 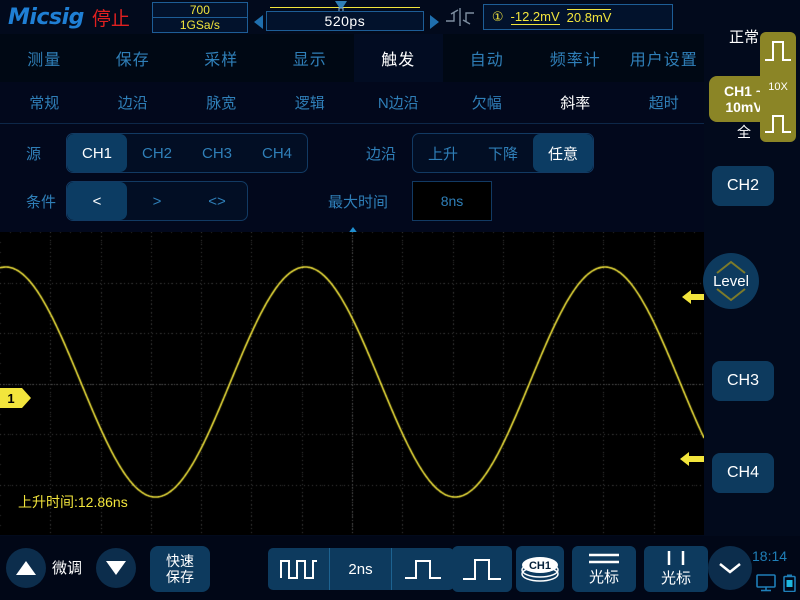 What do you see at coordinates (97, 153) in the screenshot?
I see `source-option-ch1: CH1` at bounding box center [97, 153].